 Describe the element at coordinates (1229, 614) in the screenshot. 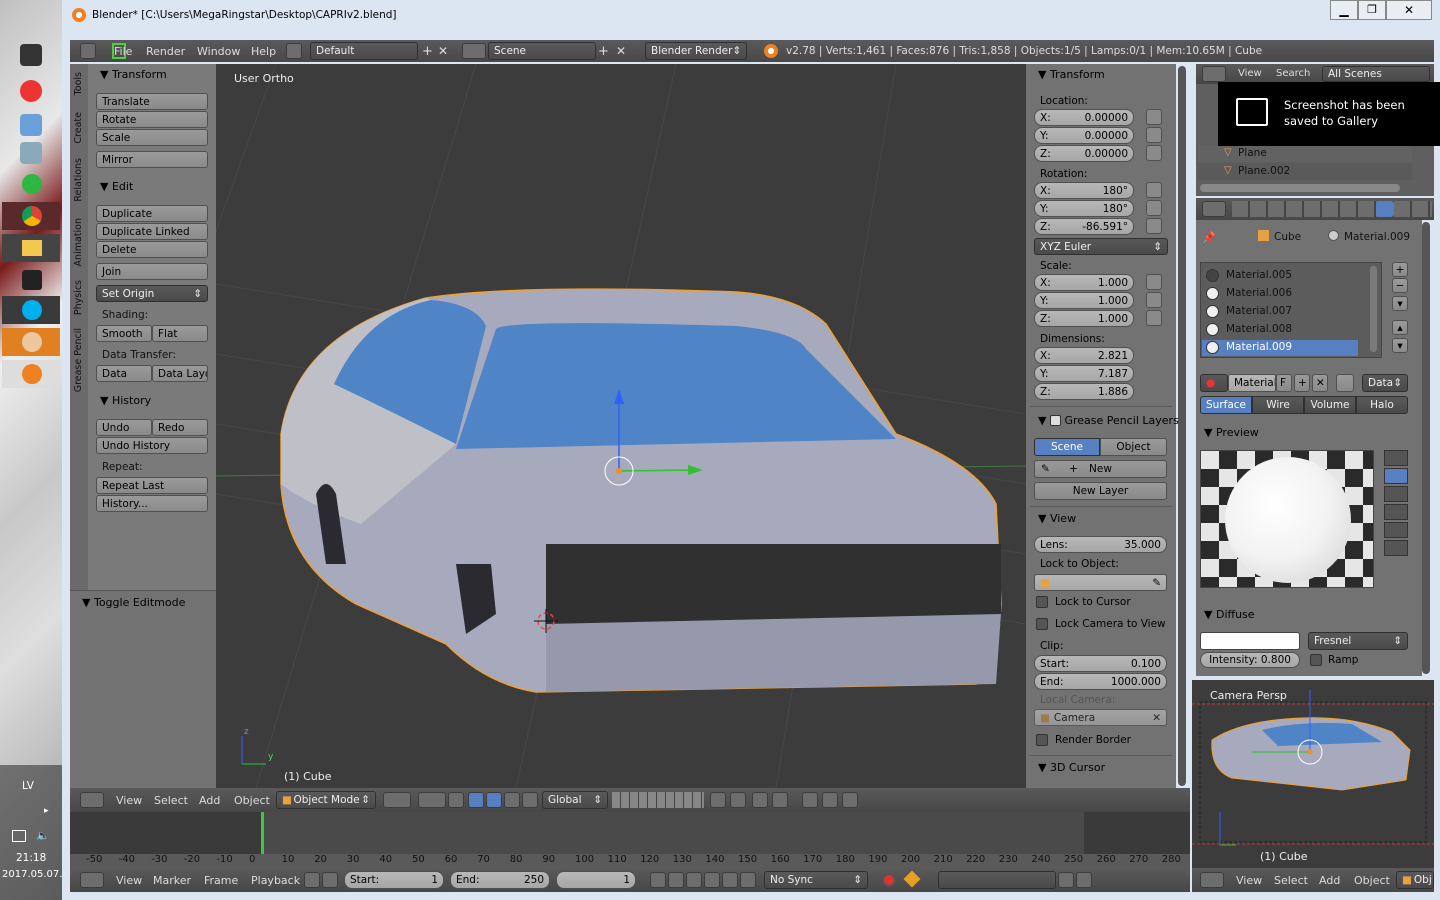

I see `diffuse-panel-header: ▼ Diffuse` at that location.